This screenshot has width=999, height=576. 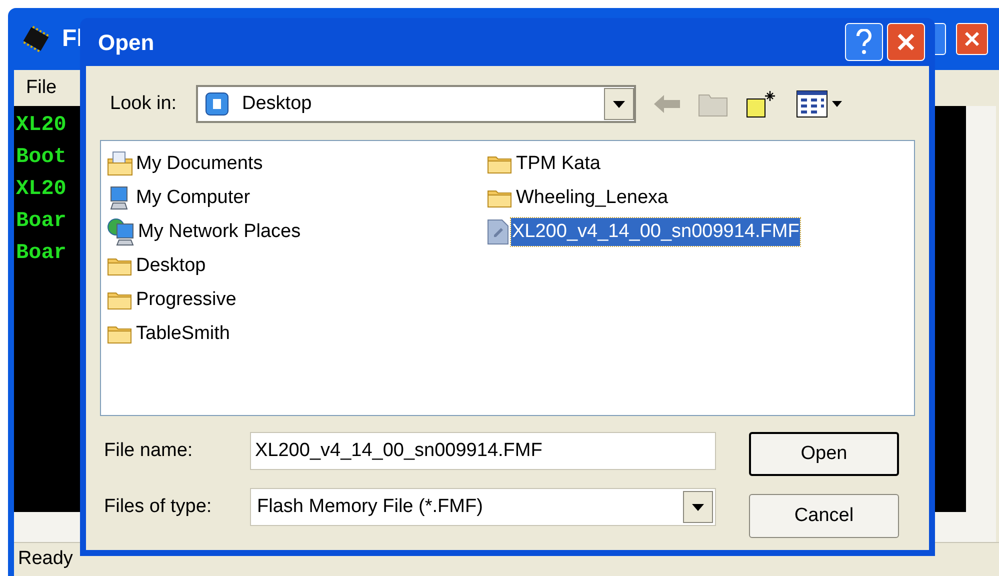 What do you see at coordinates (41, 158) in the screenshot?
I see `console-line: Boot` at bounding box center [41, 158].